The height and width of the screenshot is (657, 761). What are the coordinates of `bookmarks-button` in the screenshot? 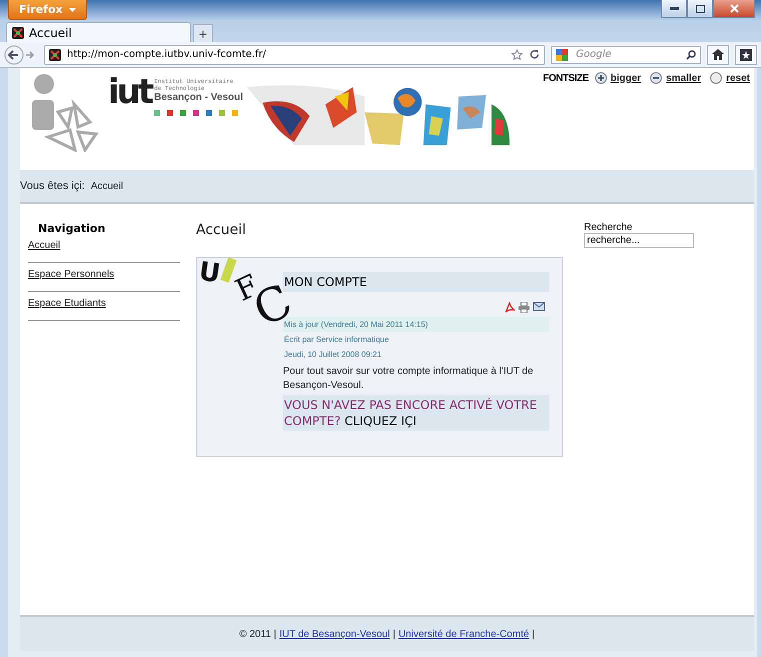 It's located at (746, 54).